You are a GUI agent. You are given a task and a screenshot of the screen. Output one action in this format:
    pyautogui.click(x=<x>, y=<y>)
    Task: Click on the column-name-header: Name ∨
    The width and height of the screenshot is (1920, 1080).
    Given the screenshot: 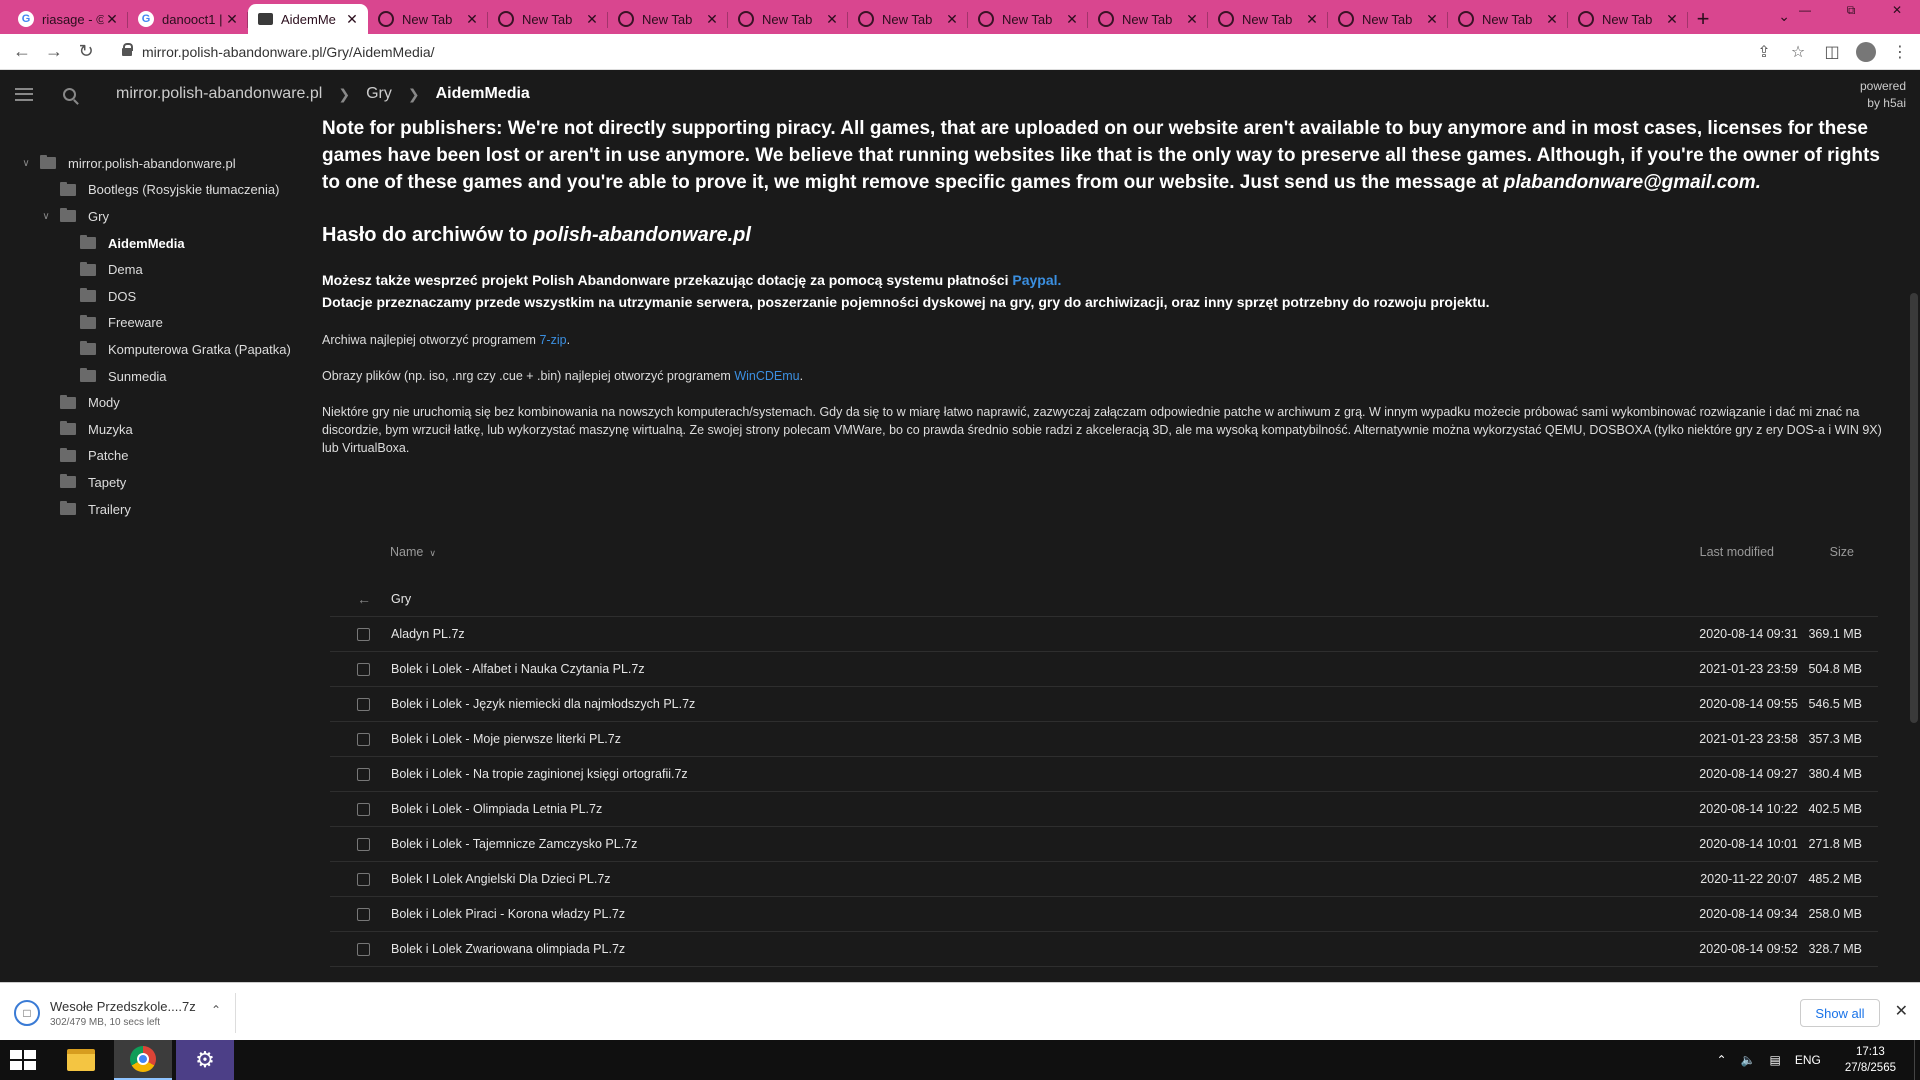 What is the action you would take?
    pyautogui.click(x=413, y=552)
    